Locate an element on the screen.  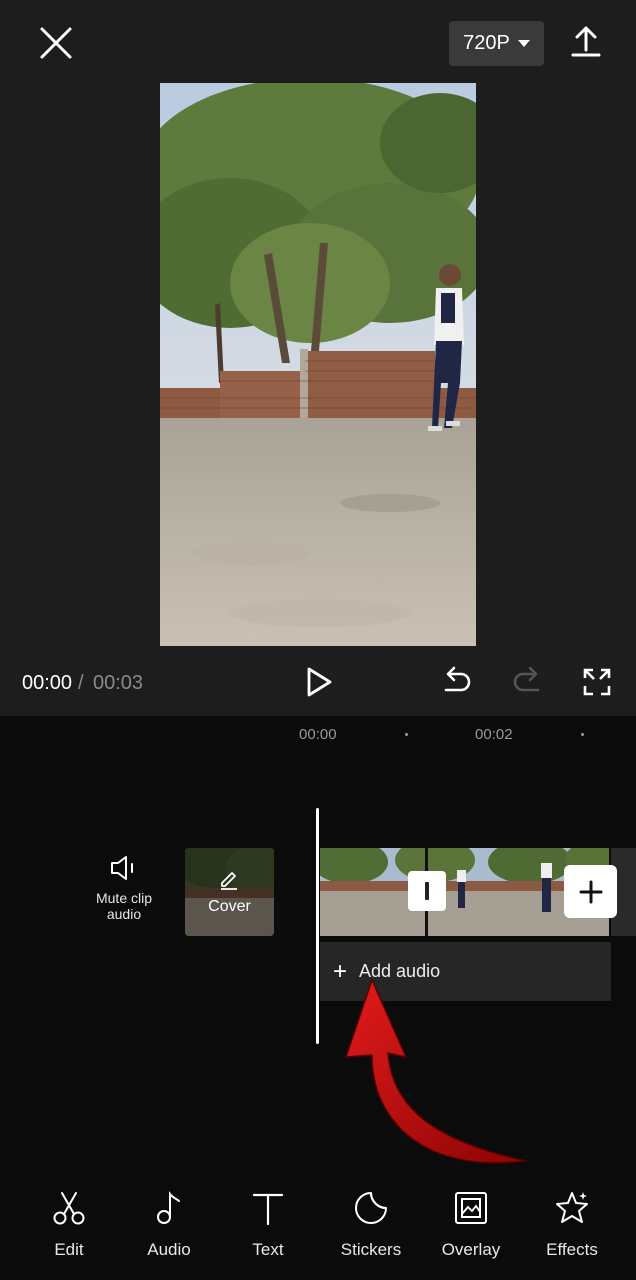
transition-icon is located at coordinates (427, 891).